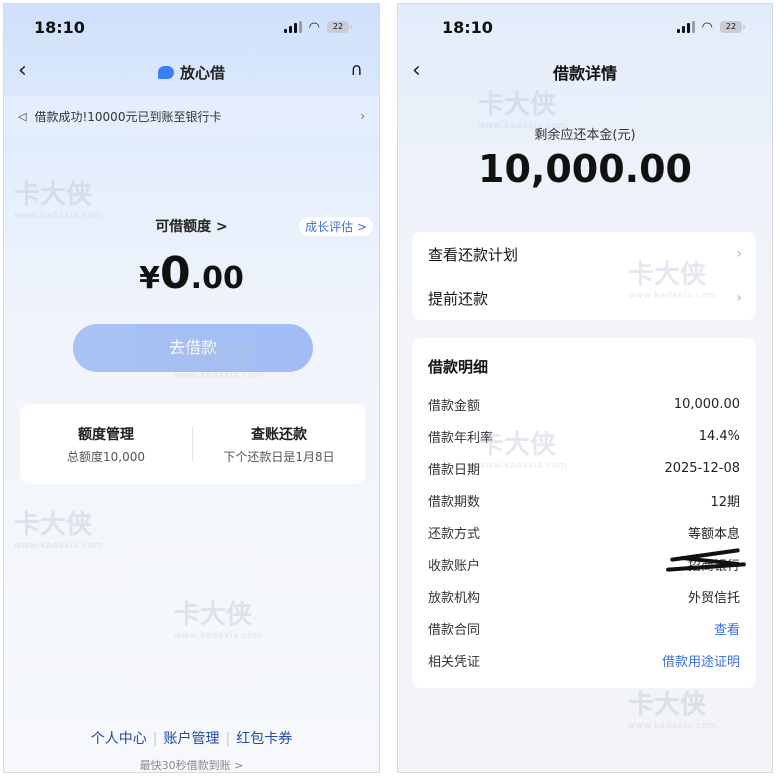  What do you see at coordinates (458, 298) in the screenshot?
I see `menu-item-label: 提前还款` at bounding box center [458, 298].